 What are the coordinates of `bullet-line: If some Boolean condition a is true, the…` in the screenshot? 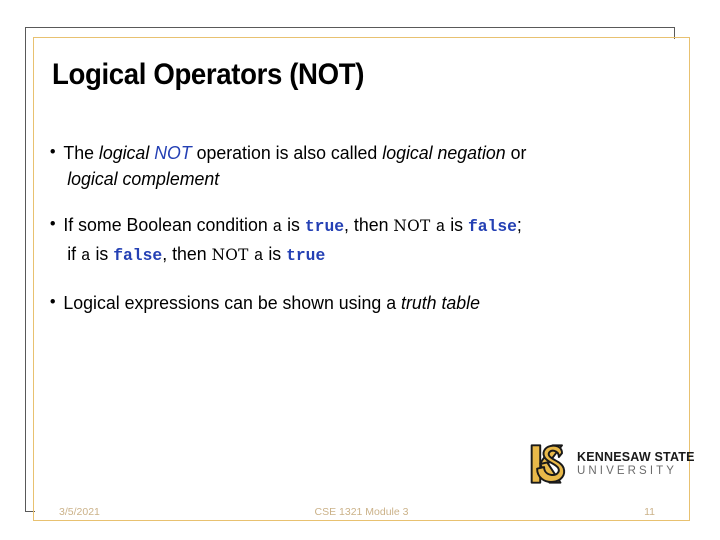 It's located at (353, 226).